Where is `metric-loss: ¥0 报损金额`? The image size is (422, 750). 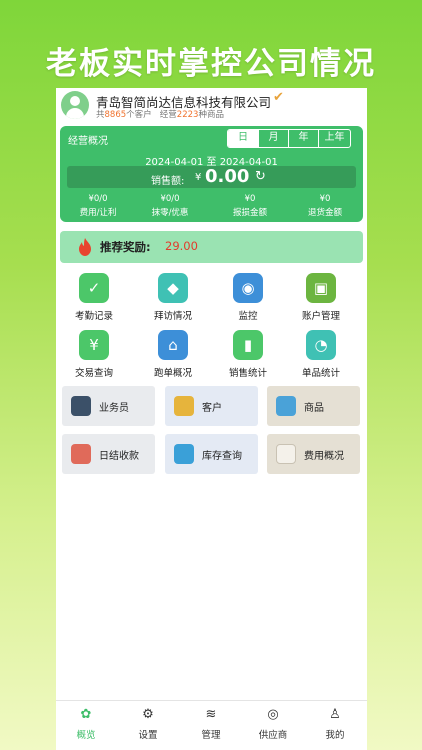 metric-loss: ¥0 报损金额 is located at coordinates (250, 206).